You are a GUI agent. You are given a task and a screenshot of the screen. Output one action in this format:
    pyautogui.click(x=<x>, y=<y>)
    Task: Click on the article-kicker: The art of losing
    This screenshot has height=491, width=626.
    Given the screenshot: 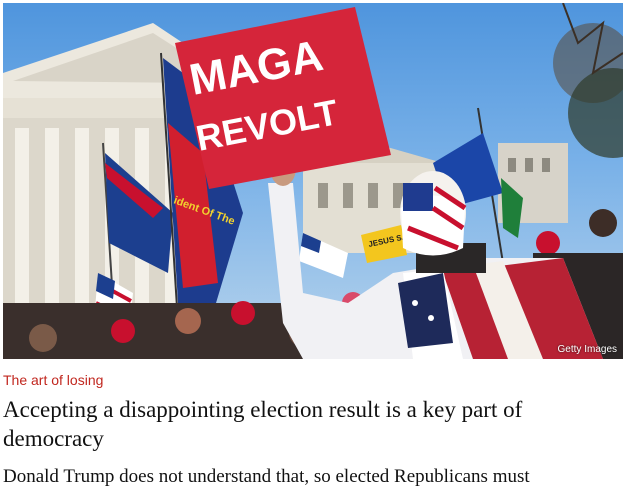 What is the action you would take?
    pyautogui.click(x=53, y=380)
    